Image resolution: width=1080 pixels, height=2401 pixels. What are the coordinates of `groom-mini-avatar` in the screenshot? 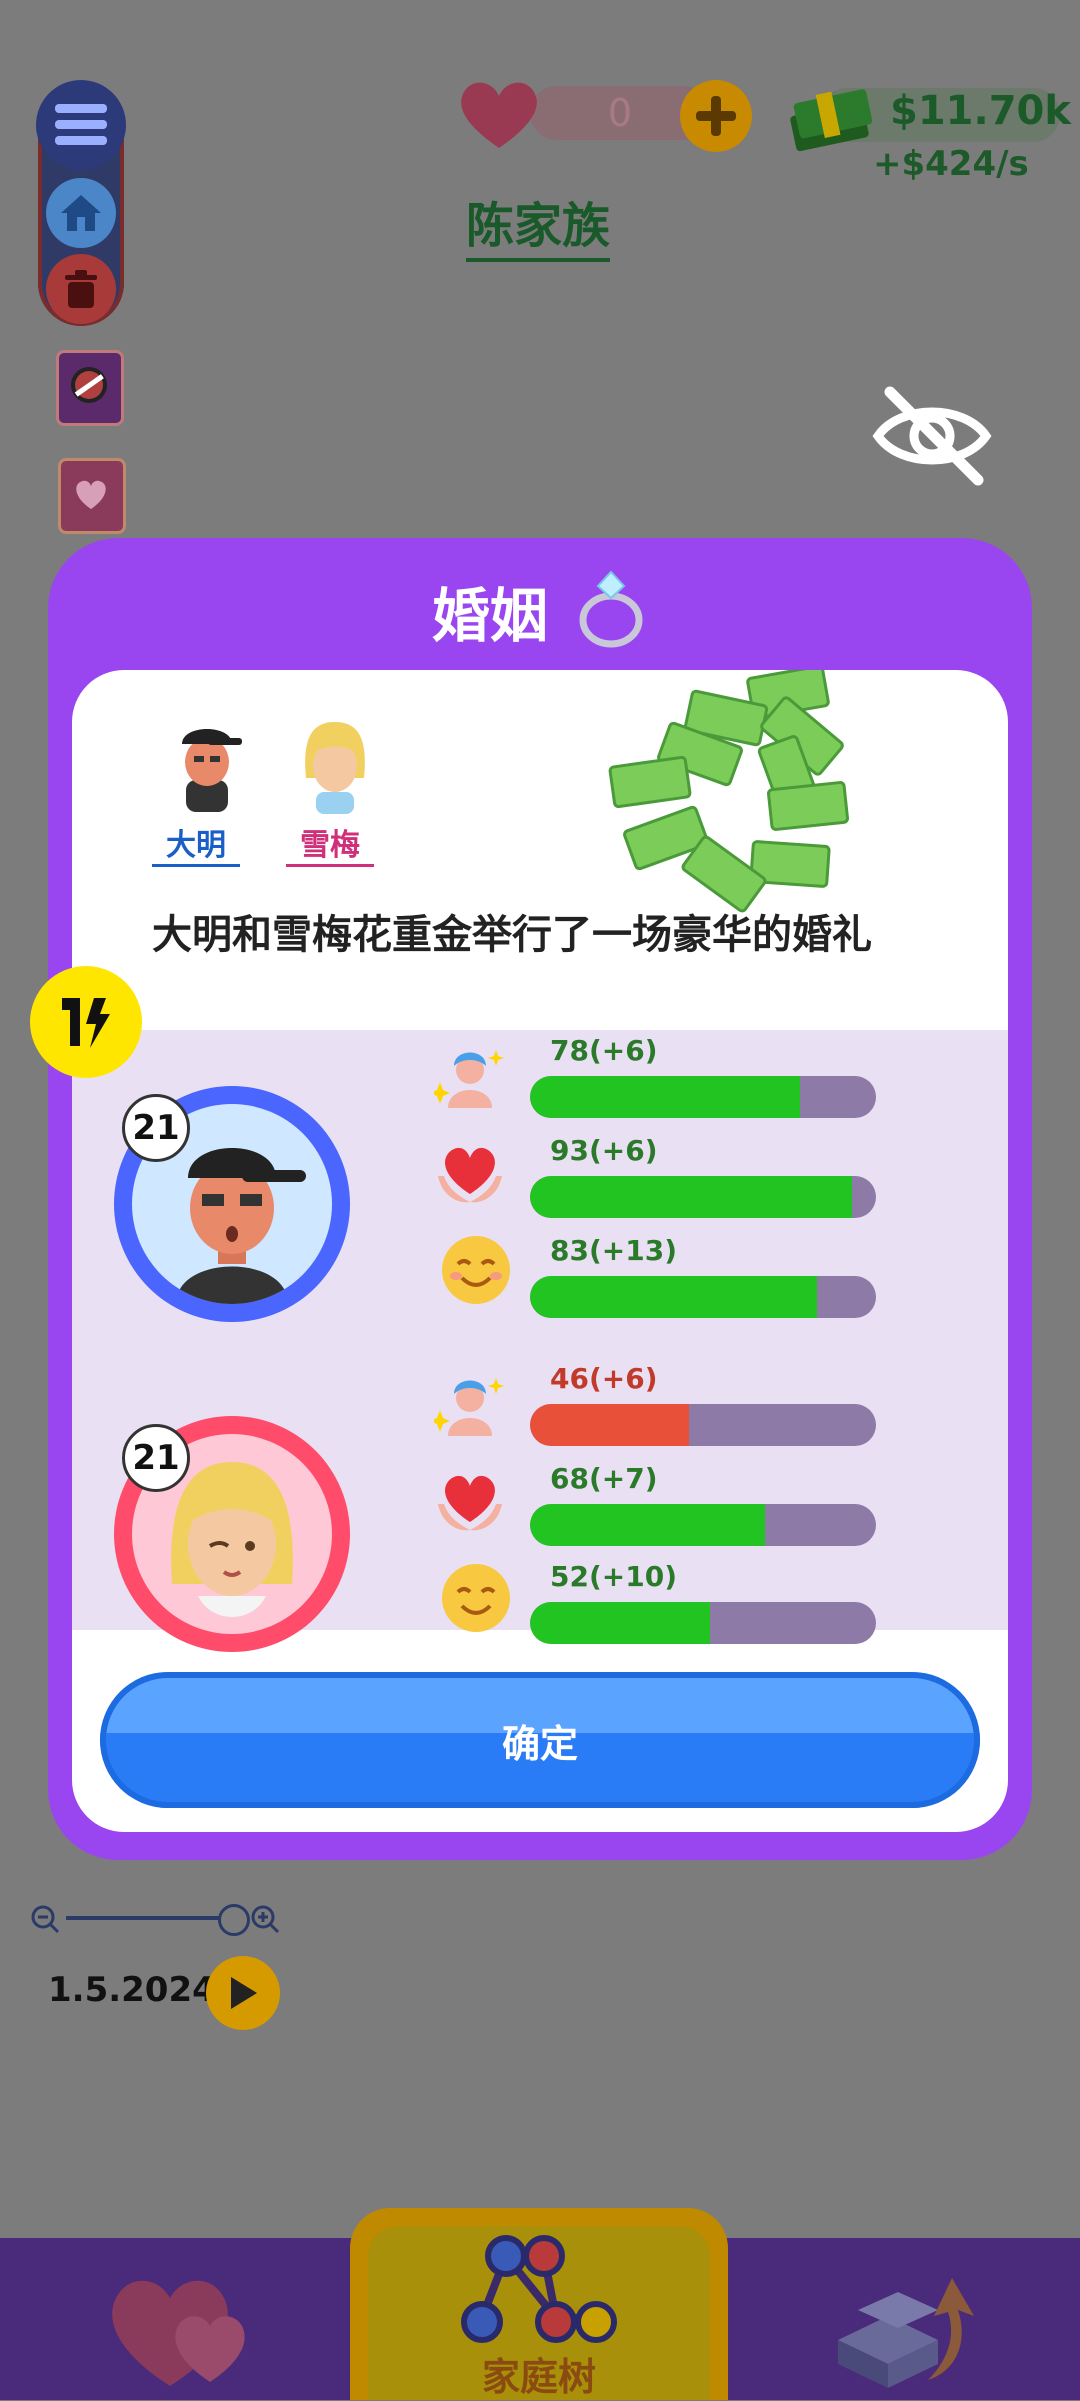 It's located at (212, 770).